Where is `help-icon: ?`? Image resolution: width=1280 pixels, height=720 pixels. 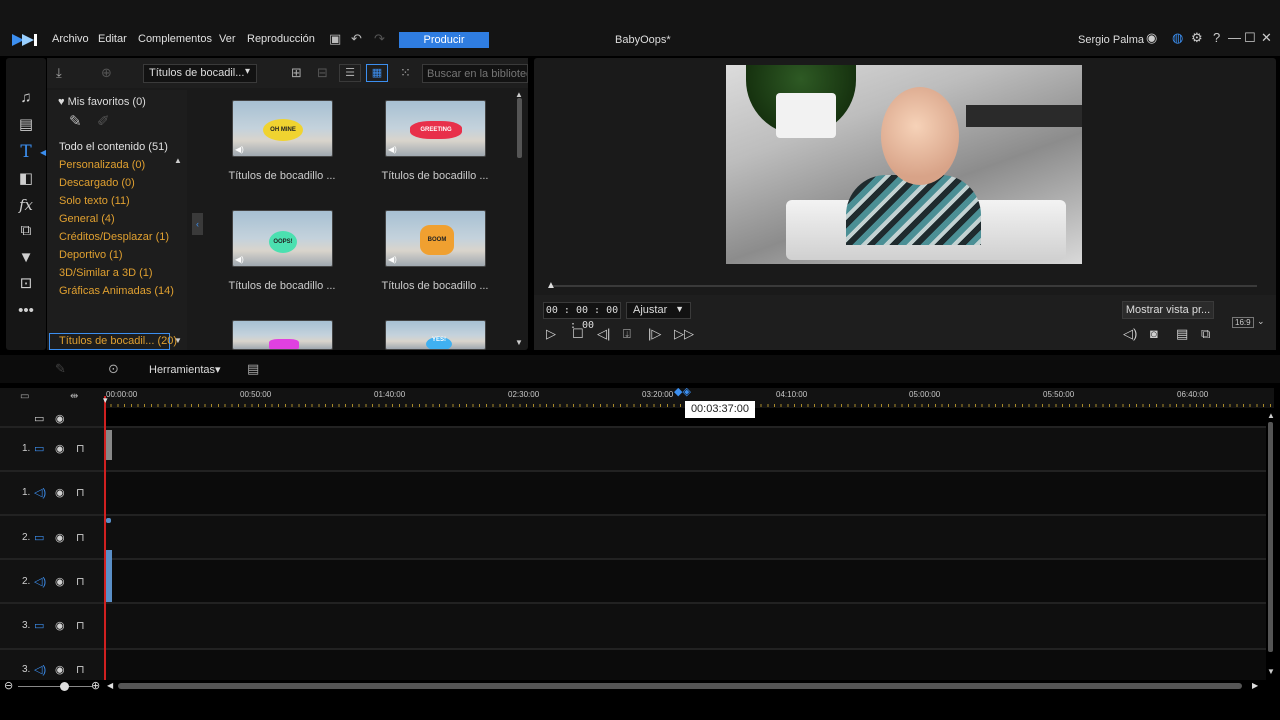
help-icon: ? is located at coordinates (1216, 37).